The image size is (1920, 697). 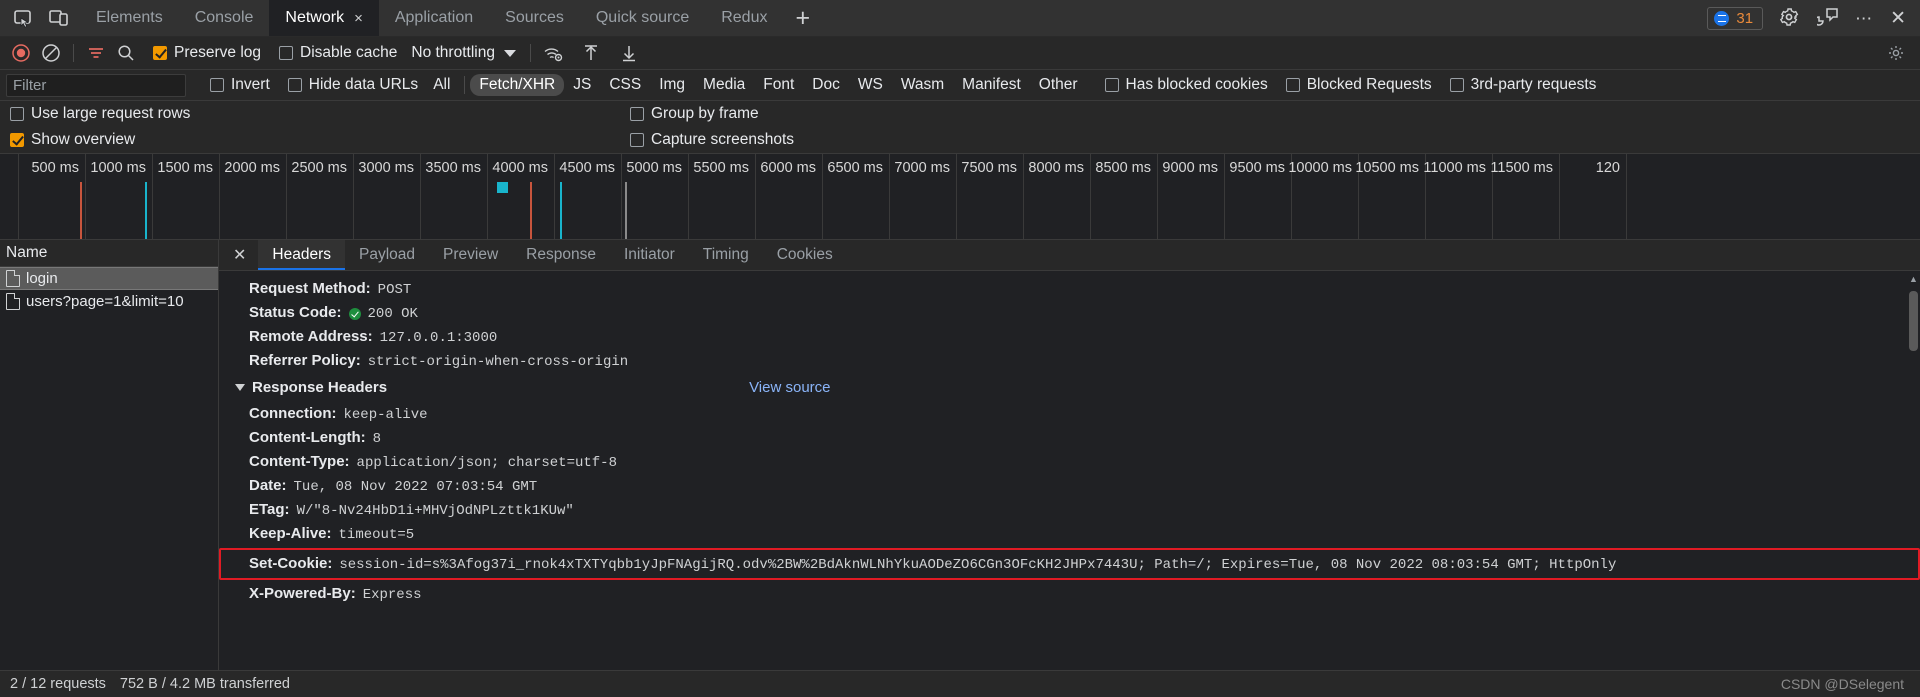 I want to click on disable-cache-checkbox: Disable cache, so click(x=338, y=53).